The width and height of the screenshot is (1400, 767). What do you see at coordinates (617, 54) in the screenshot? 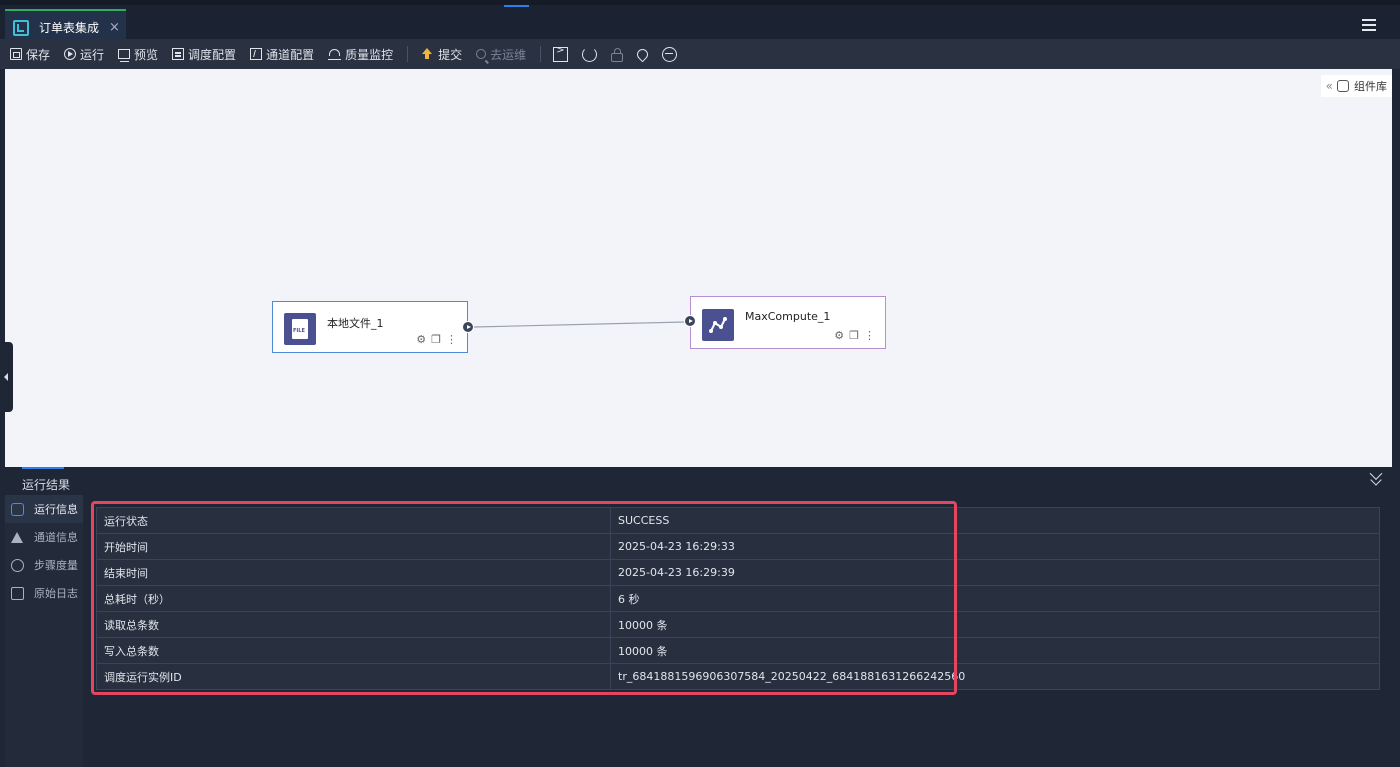
I see `lock-icon` at bounding box center [617, 54].